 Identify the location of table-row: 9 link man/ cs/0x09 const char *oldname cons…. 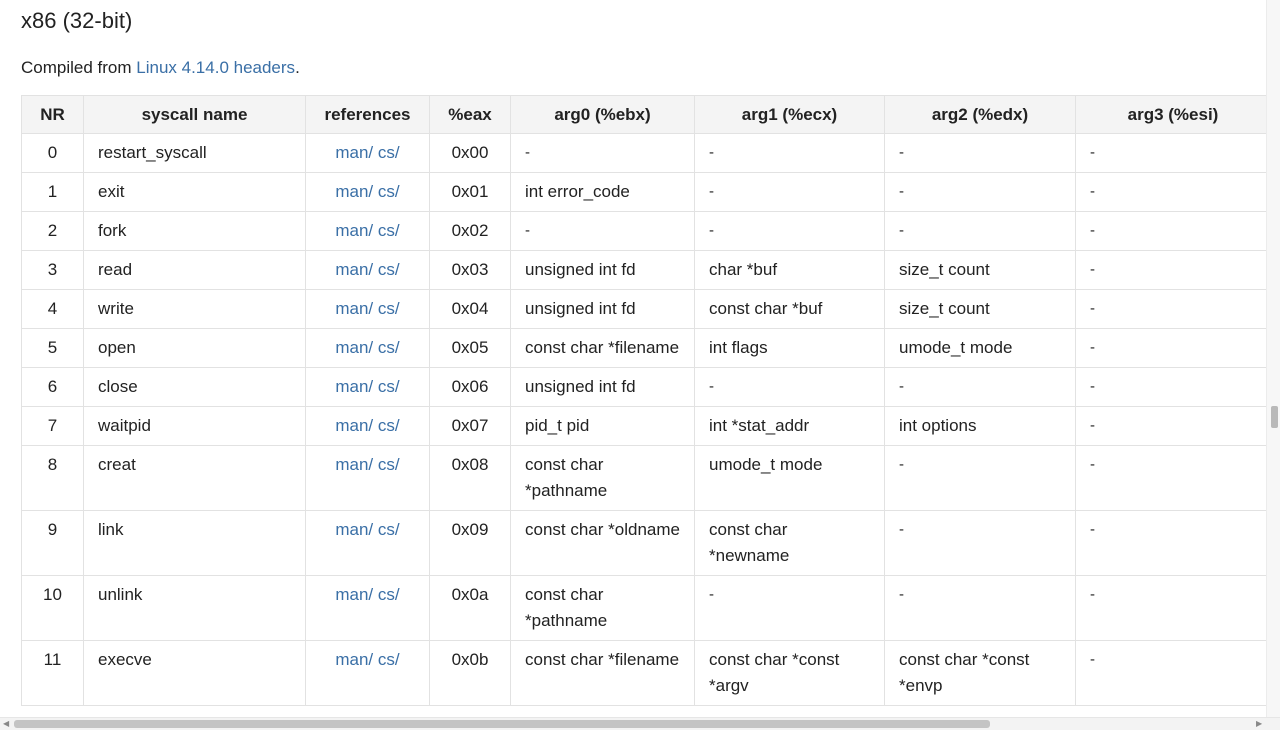
(643, 543).